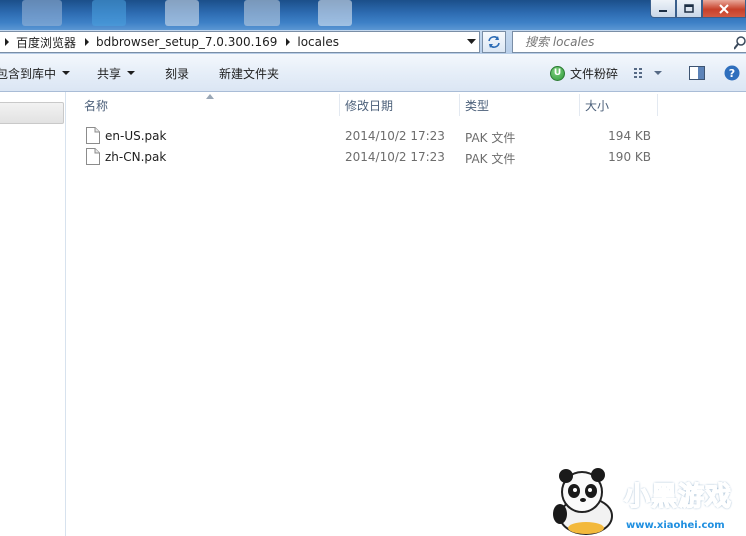 This screenshot has width=746, height=536. I want to click on search-input, so click(618, 42).